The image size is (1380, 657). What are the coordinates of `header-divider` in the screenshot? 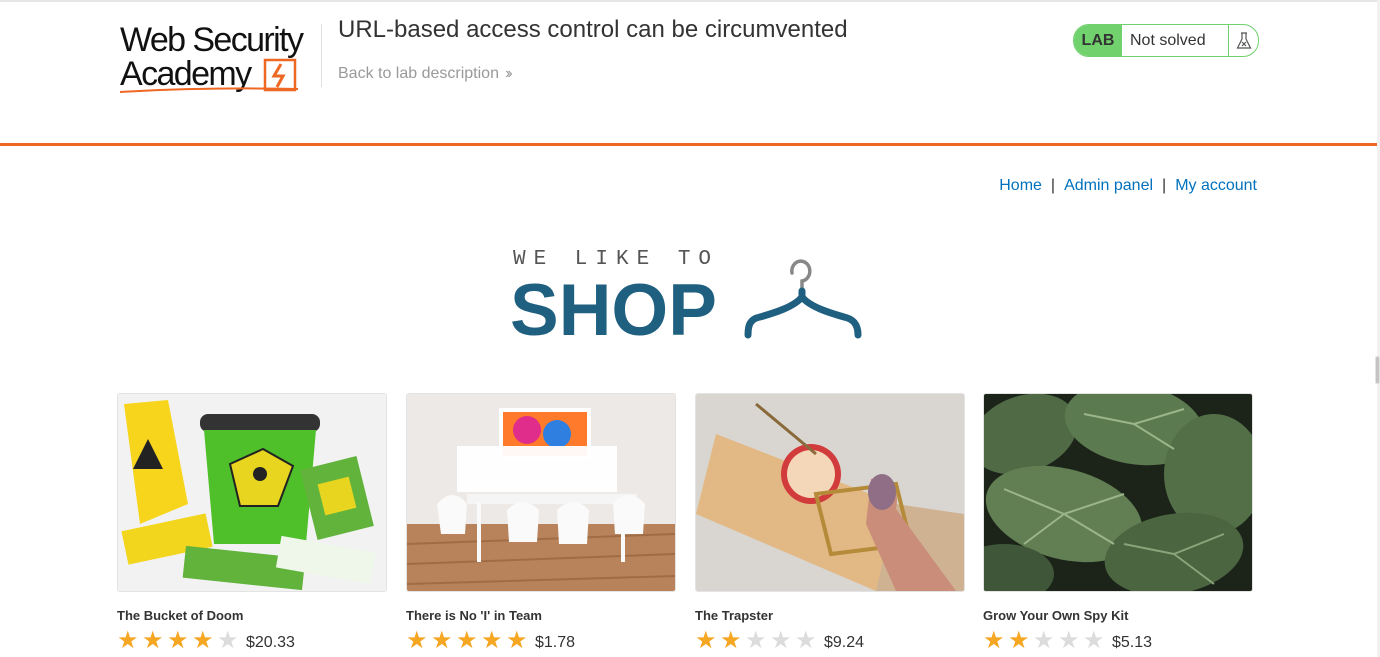 It's located at (321, 55).